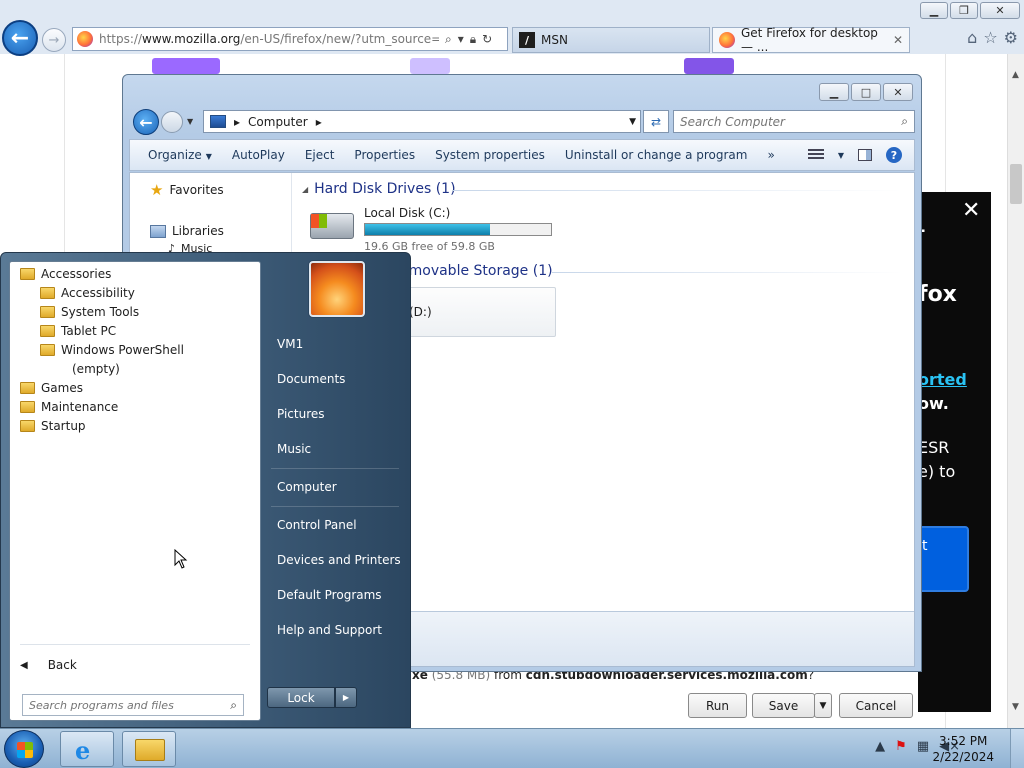 The width and height of the screenshot is (1024, 768). Describe the element at coordinates (78, 331) in the screenshot. I see `program-item: Tablet PC` at that location.